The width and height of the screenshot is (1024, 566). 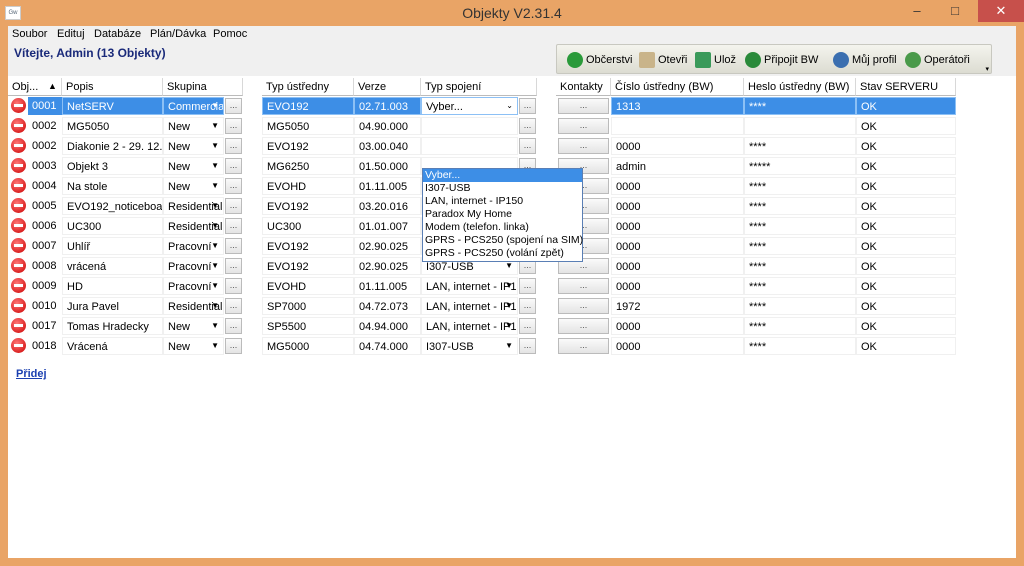 I want to click on dropdown-option: LAN, internet - IP150, so click(x=502, y=201).